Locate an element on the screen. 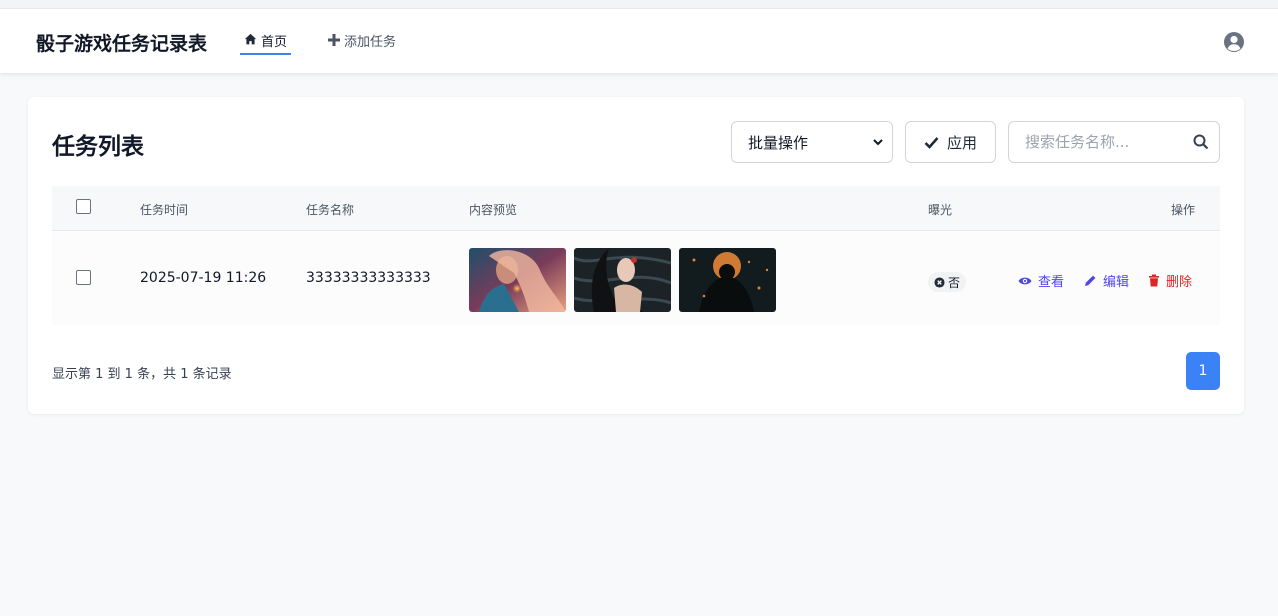  apply-button: 应用 is located at coordinates (950, 142).